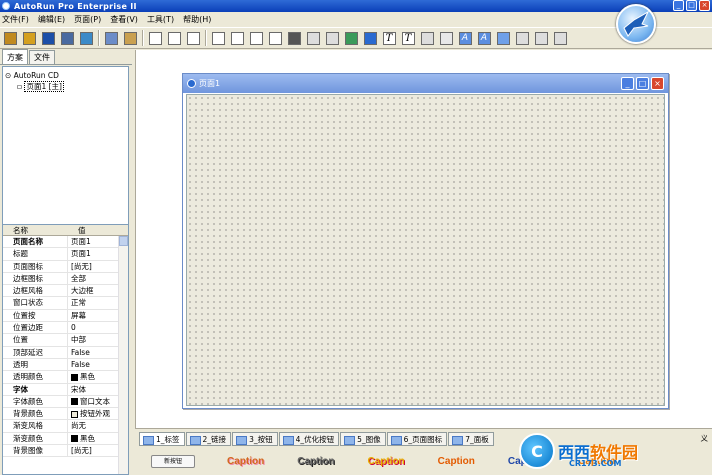  I want to click on tab-scheme-label: 方案, so click(15, 57).